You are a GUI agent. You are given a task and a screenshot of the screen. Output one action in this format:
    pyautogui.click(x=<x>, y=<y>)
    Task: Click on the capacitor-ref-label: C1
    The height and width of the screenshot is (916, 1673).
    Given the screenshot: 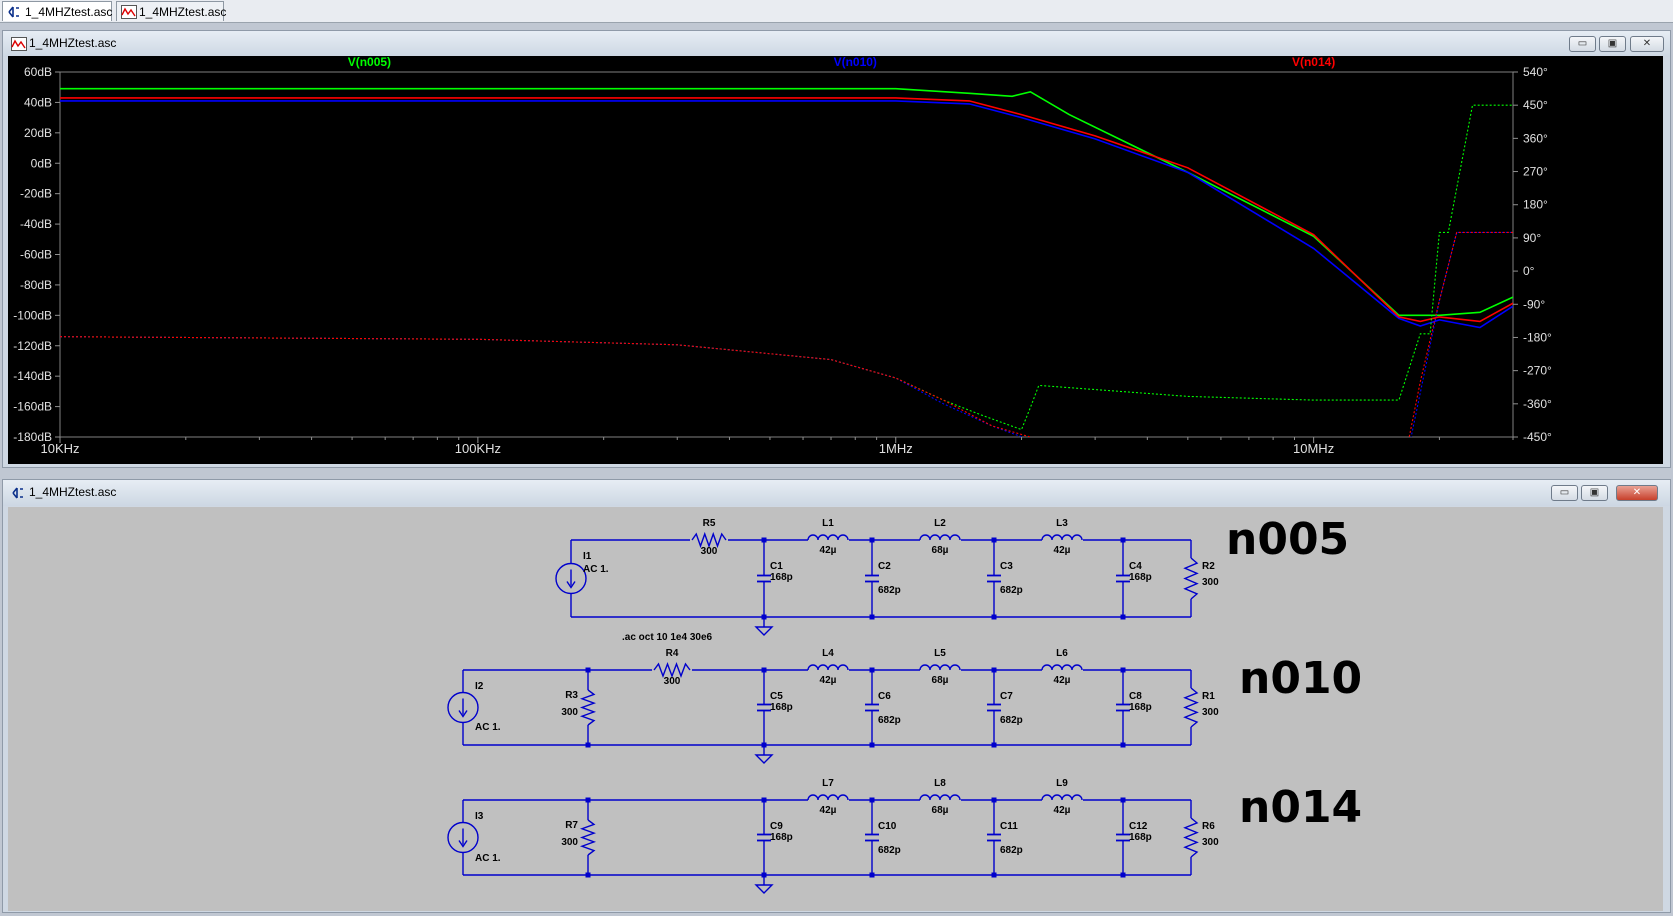 What is the action you would take?
    pyautogui.click(x=776, y=566)
    